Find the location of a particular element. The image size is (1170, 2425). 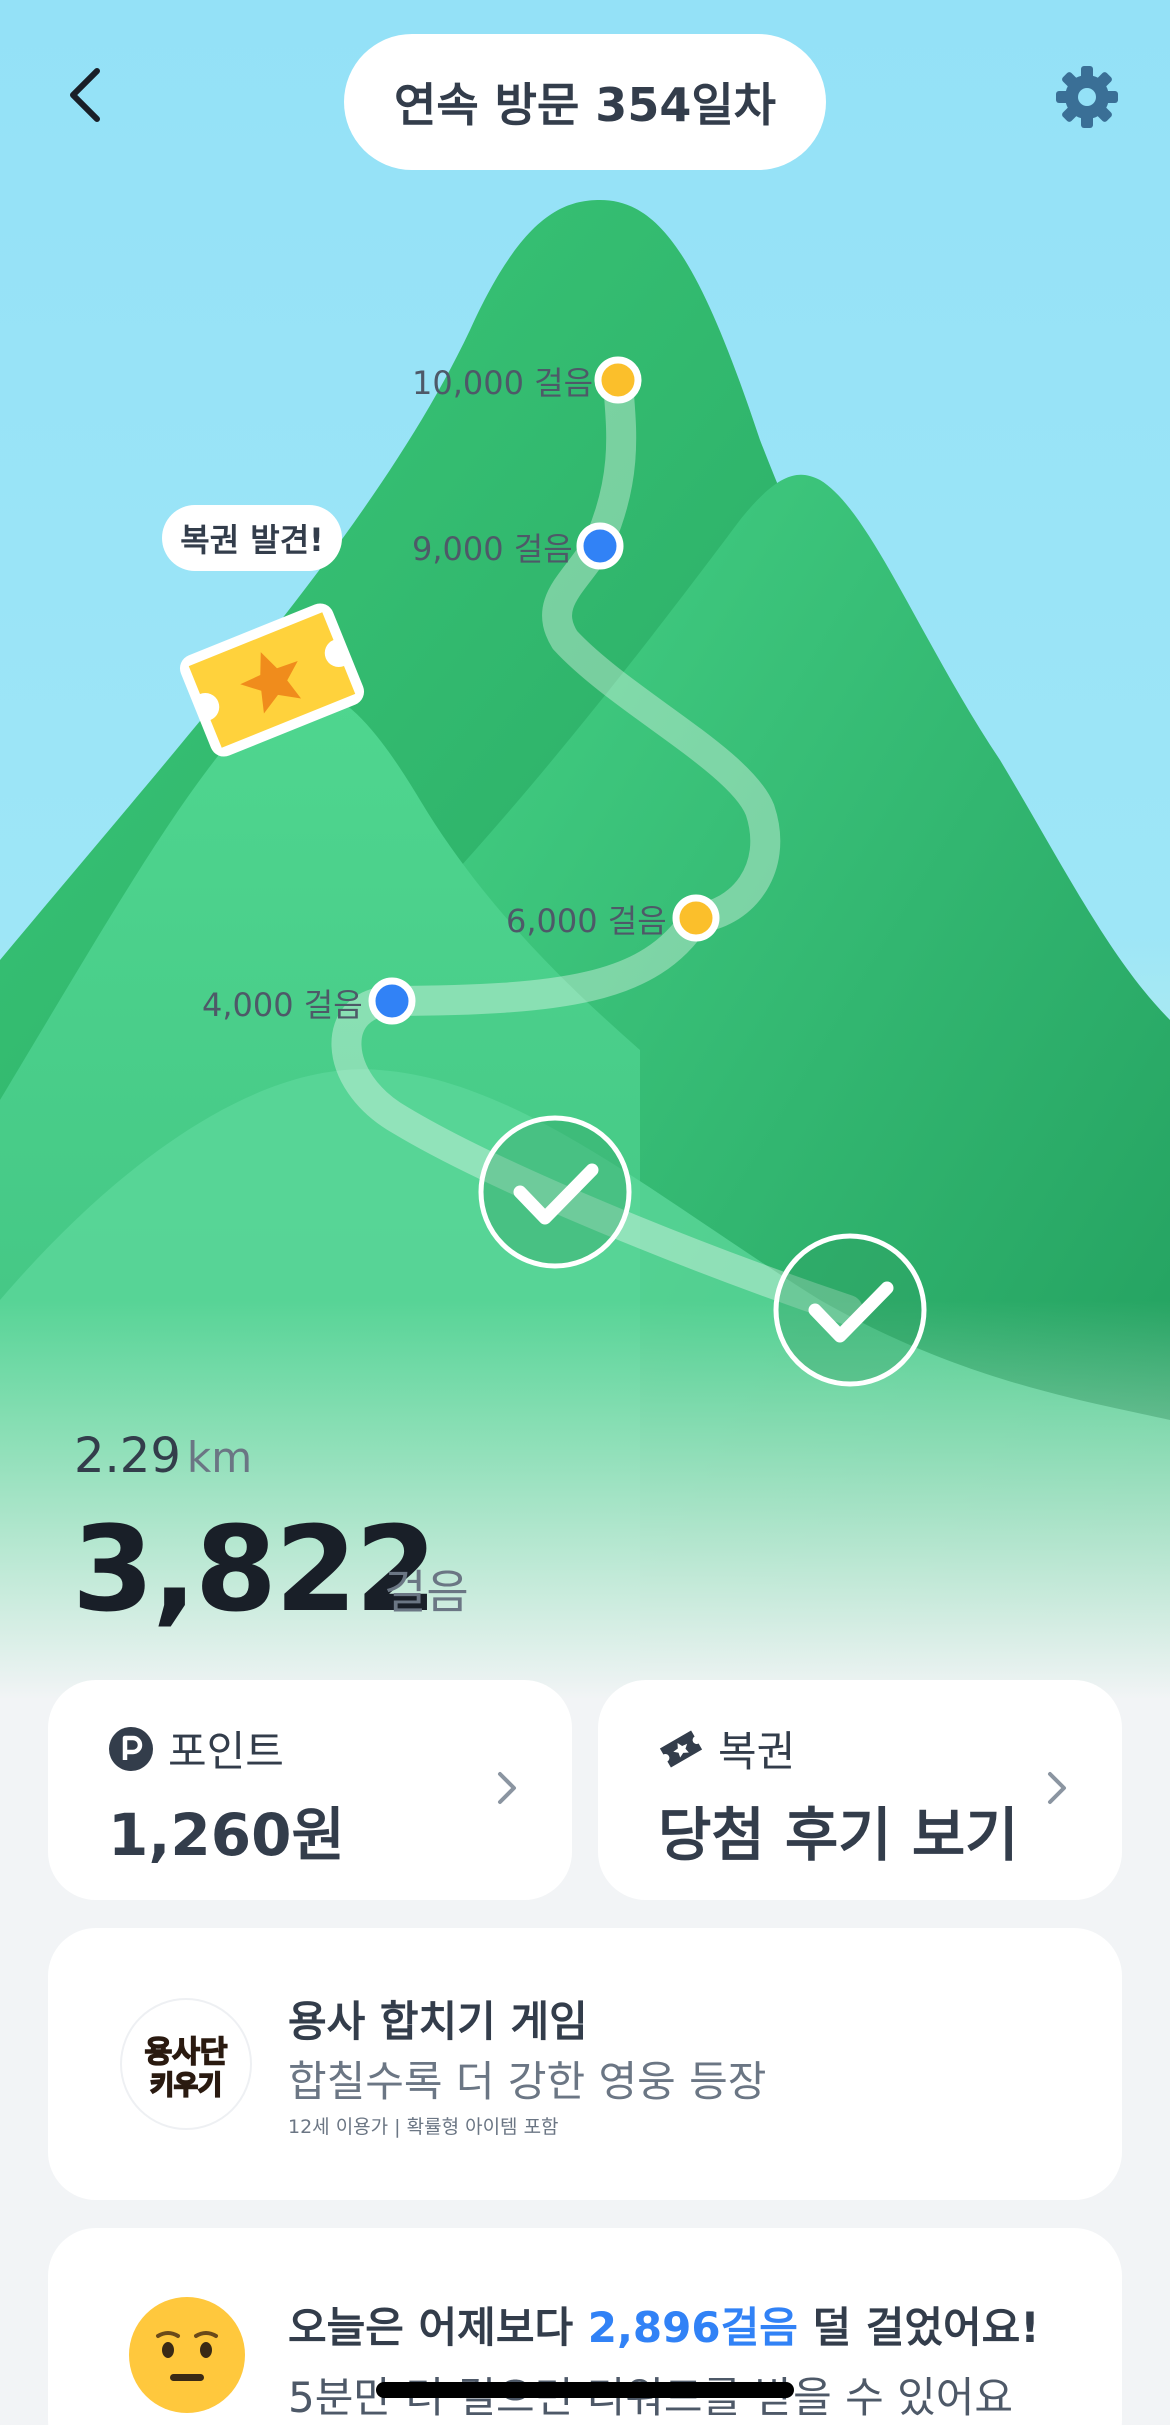

compare-suffix: 덜 걸었어요! is located at coordinates (918, 2327).